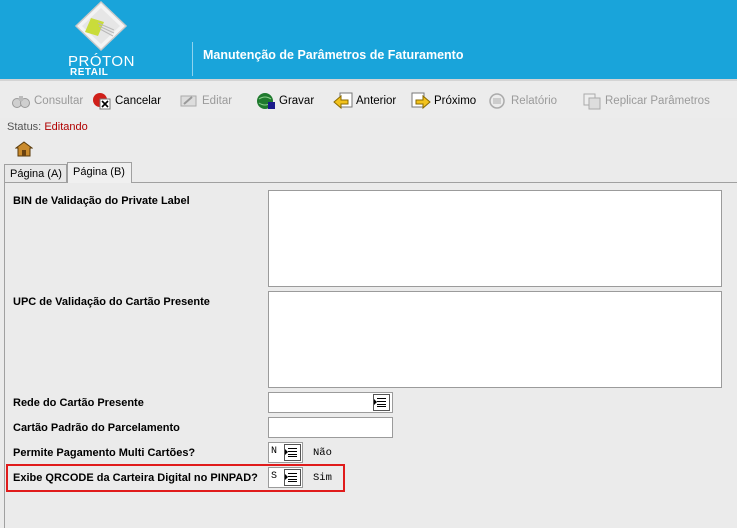 The width and height of the screenshot is (737, 528). Describe the element at coordinates (495, 339) in the screenshot. I see `upc-textarea` at that location.